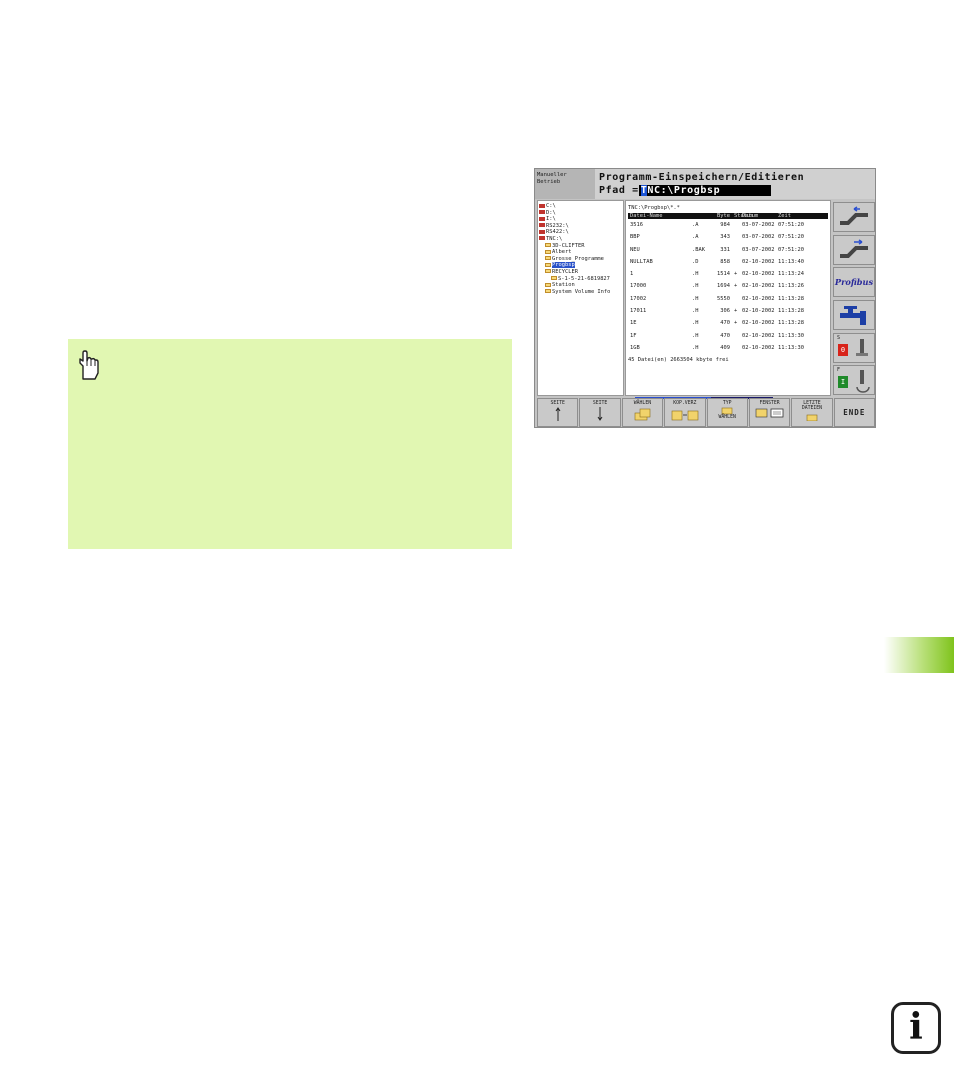 Image resolution: width=954 pixels, height=1090 pixels. What do you see at coordinates (580, 285) in the screenshot?
I see `tree-node: Station` at bounding box center [580, 285].